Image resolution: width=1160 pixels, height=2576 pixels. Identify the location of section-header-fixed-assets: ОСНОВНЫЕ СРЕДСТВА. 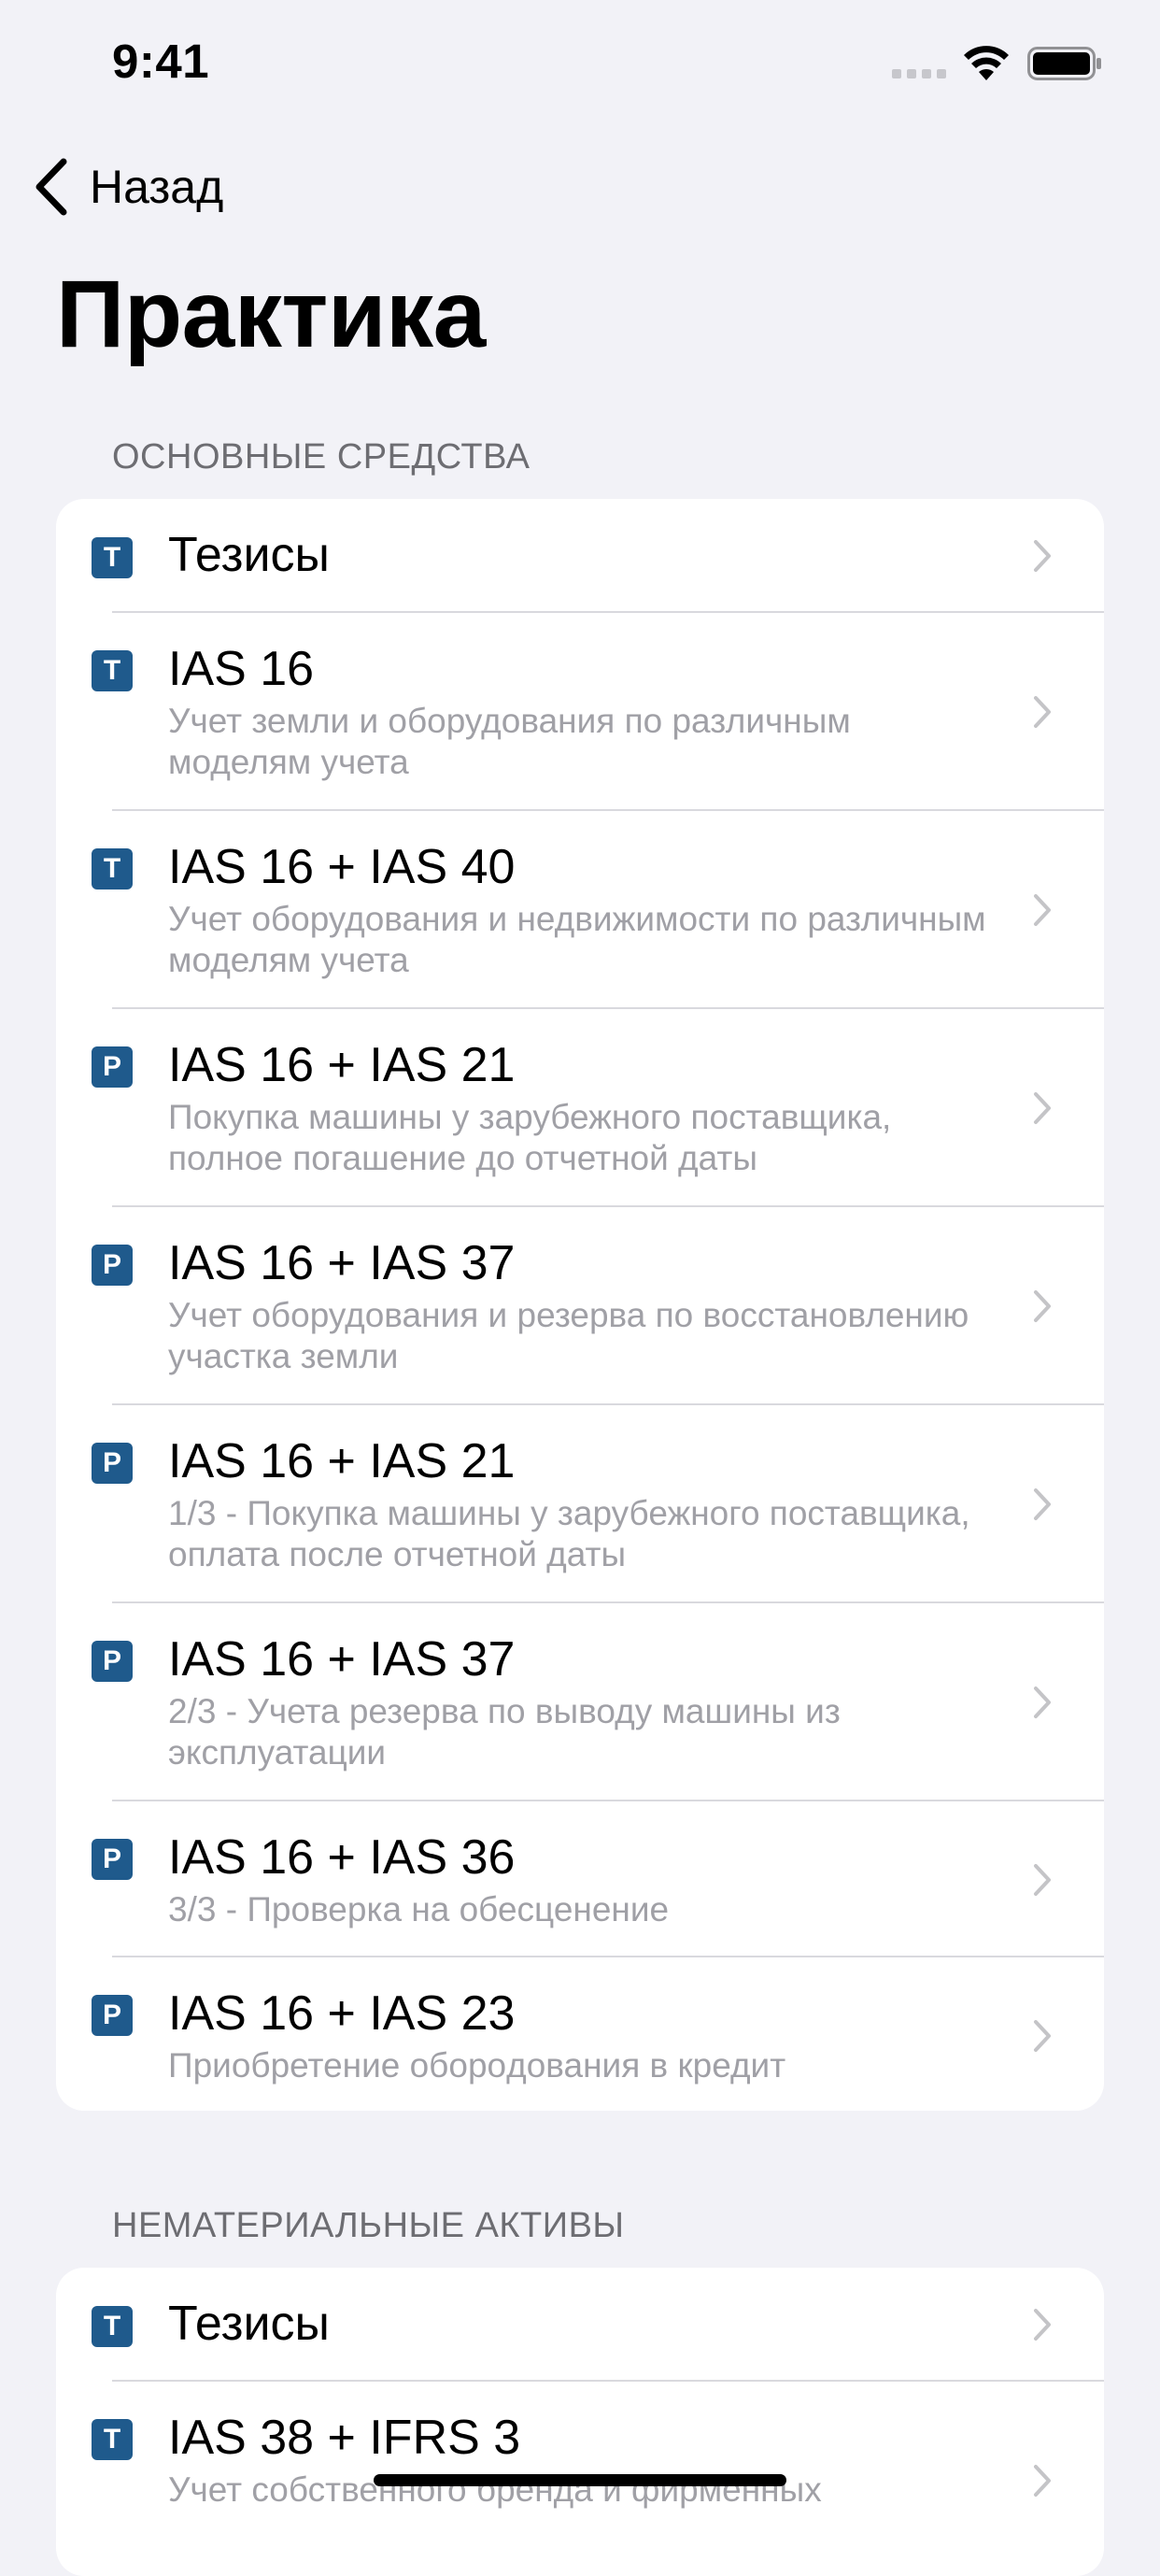
(321, 457).